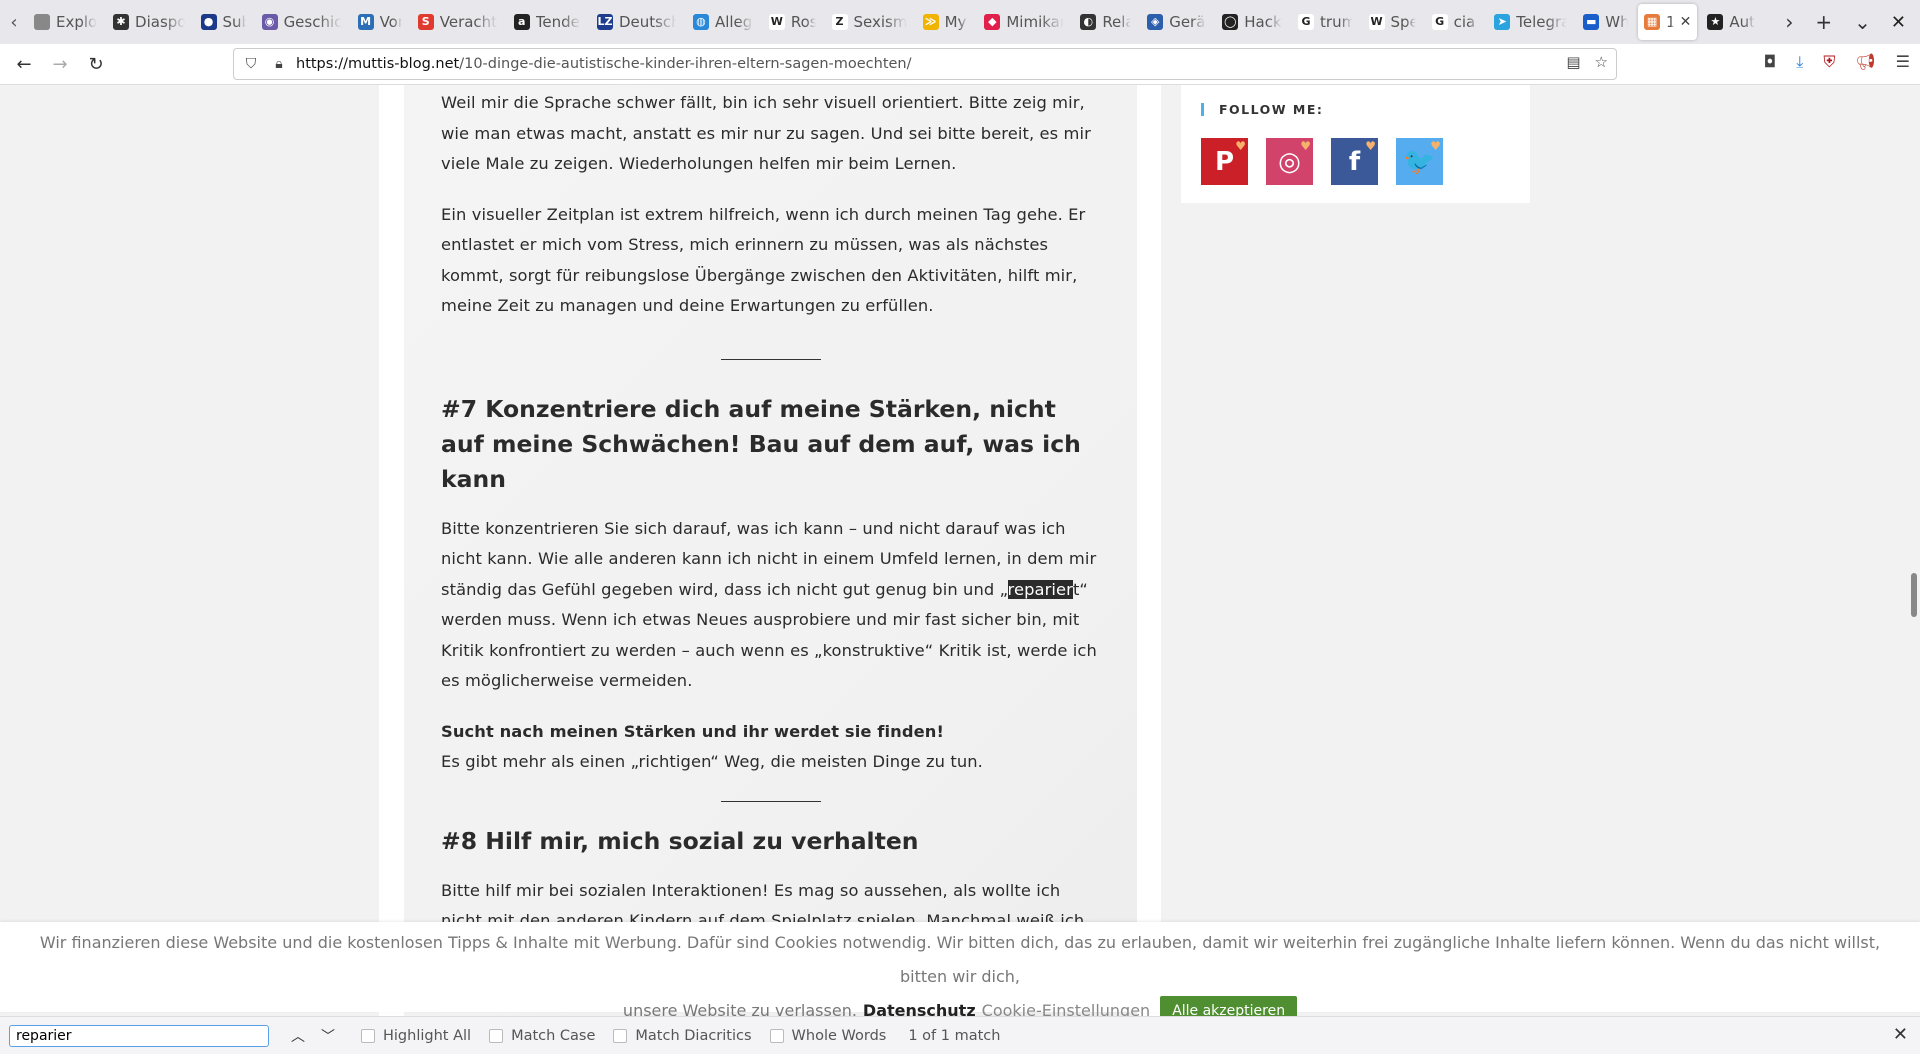 The width and height of the screenshot is (1920, 1054). I want to click on tab: LZ Deutschlandfunk, so click(637, 22).